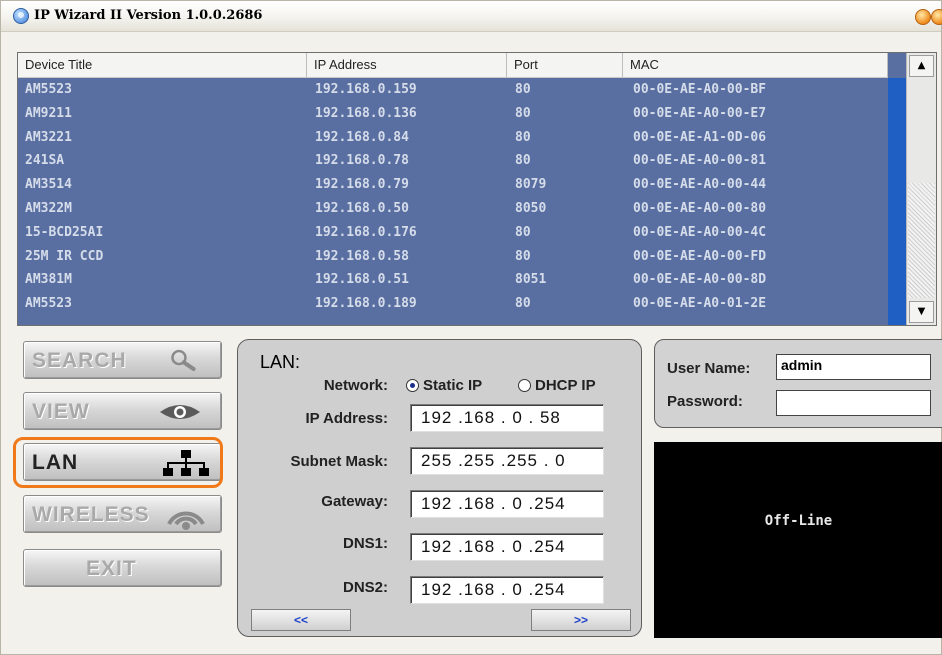 The image size is (942, 655). Describe the element at coordinates (531, 185) in the screenshot. I see `cell-port: 8079` at that location.